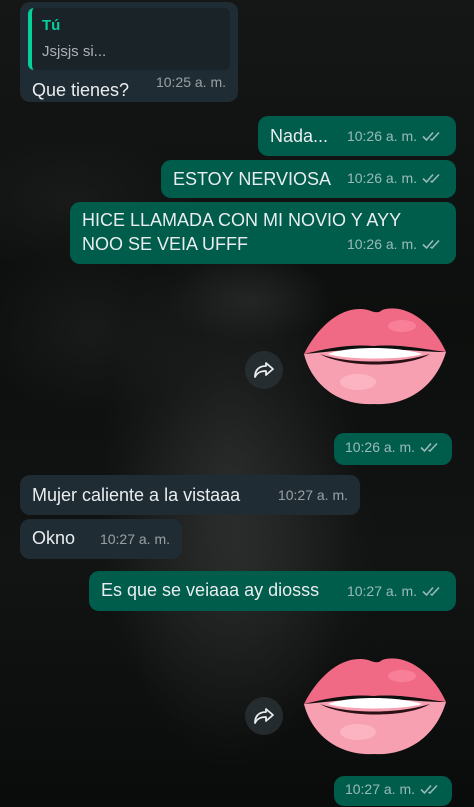 The image size is (474, 807). I want to click on message-incoming: Mujer caliente a la vistaaa 10:27 a. m., so click(190, 495).